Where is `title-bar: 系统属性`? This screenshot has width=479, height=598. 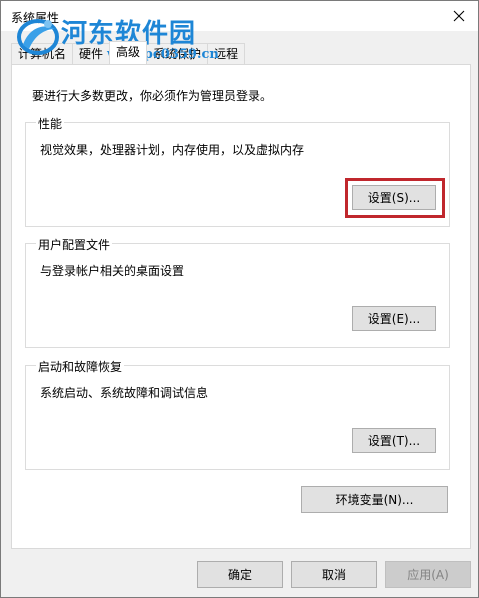
title-bar: 系统属性 is located at coordinates (239, 16).